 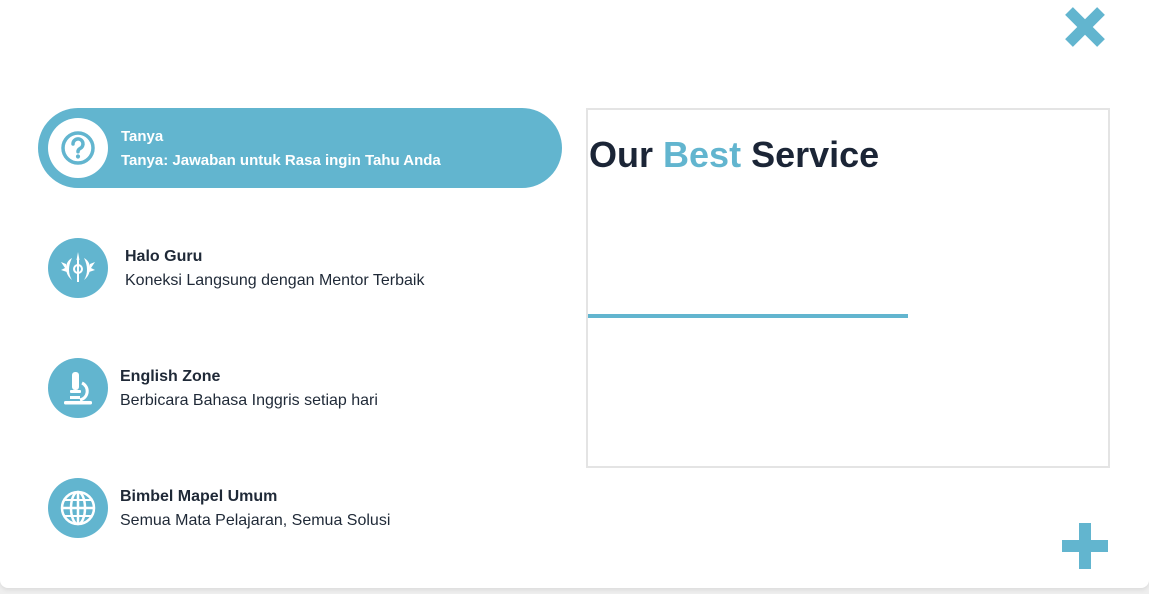 I want to click on close-icon, so click(x=1085, y=27).